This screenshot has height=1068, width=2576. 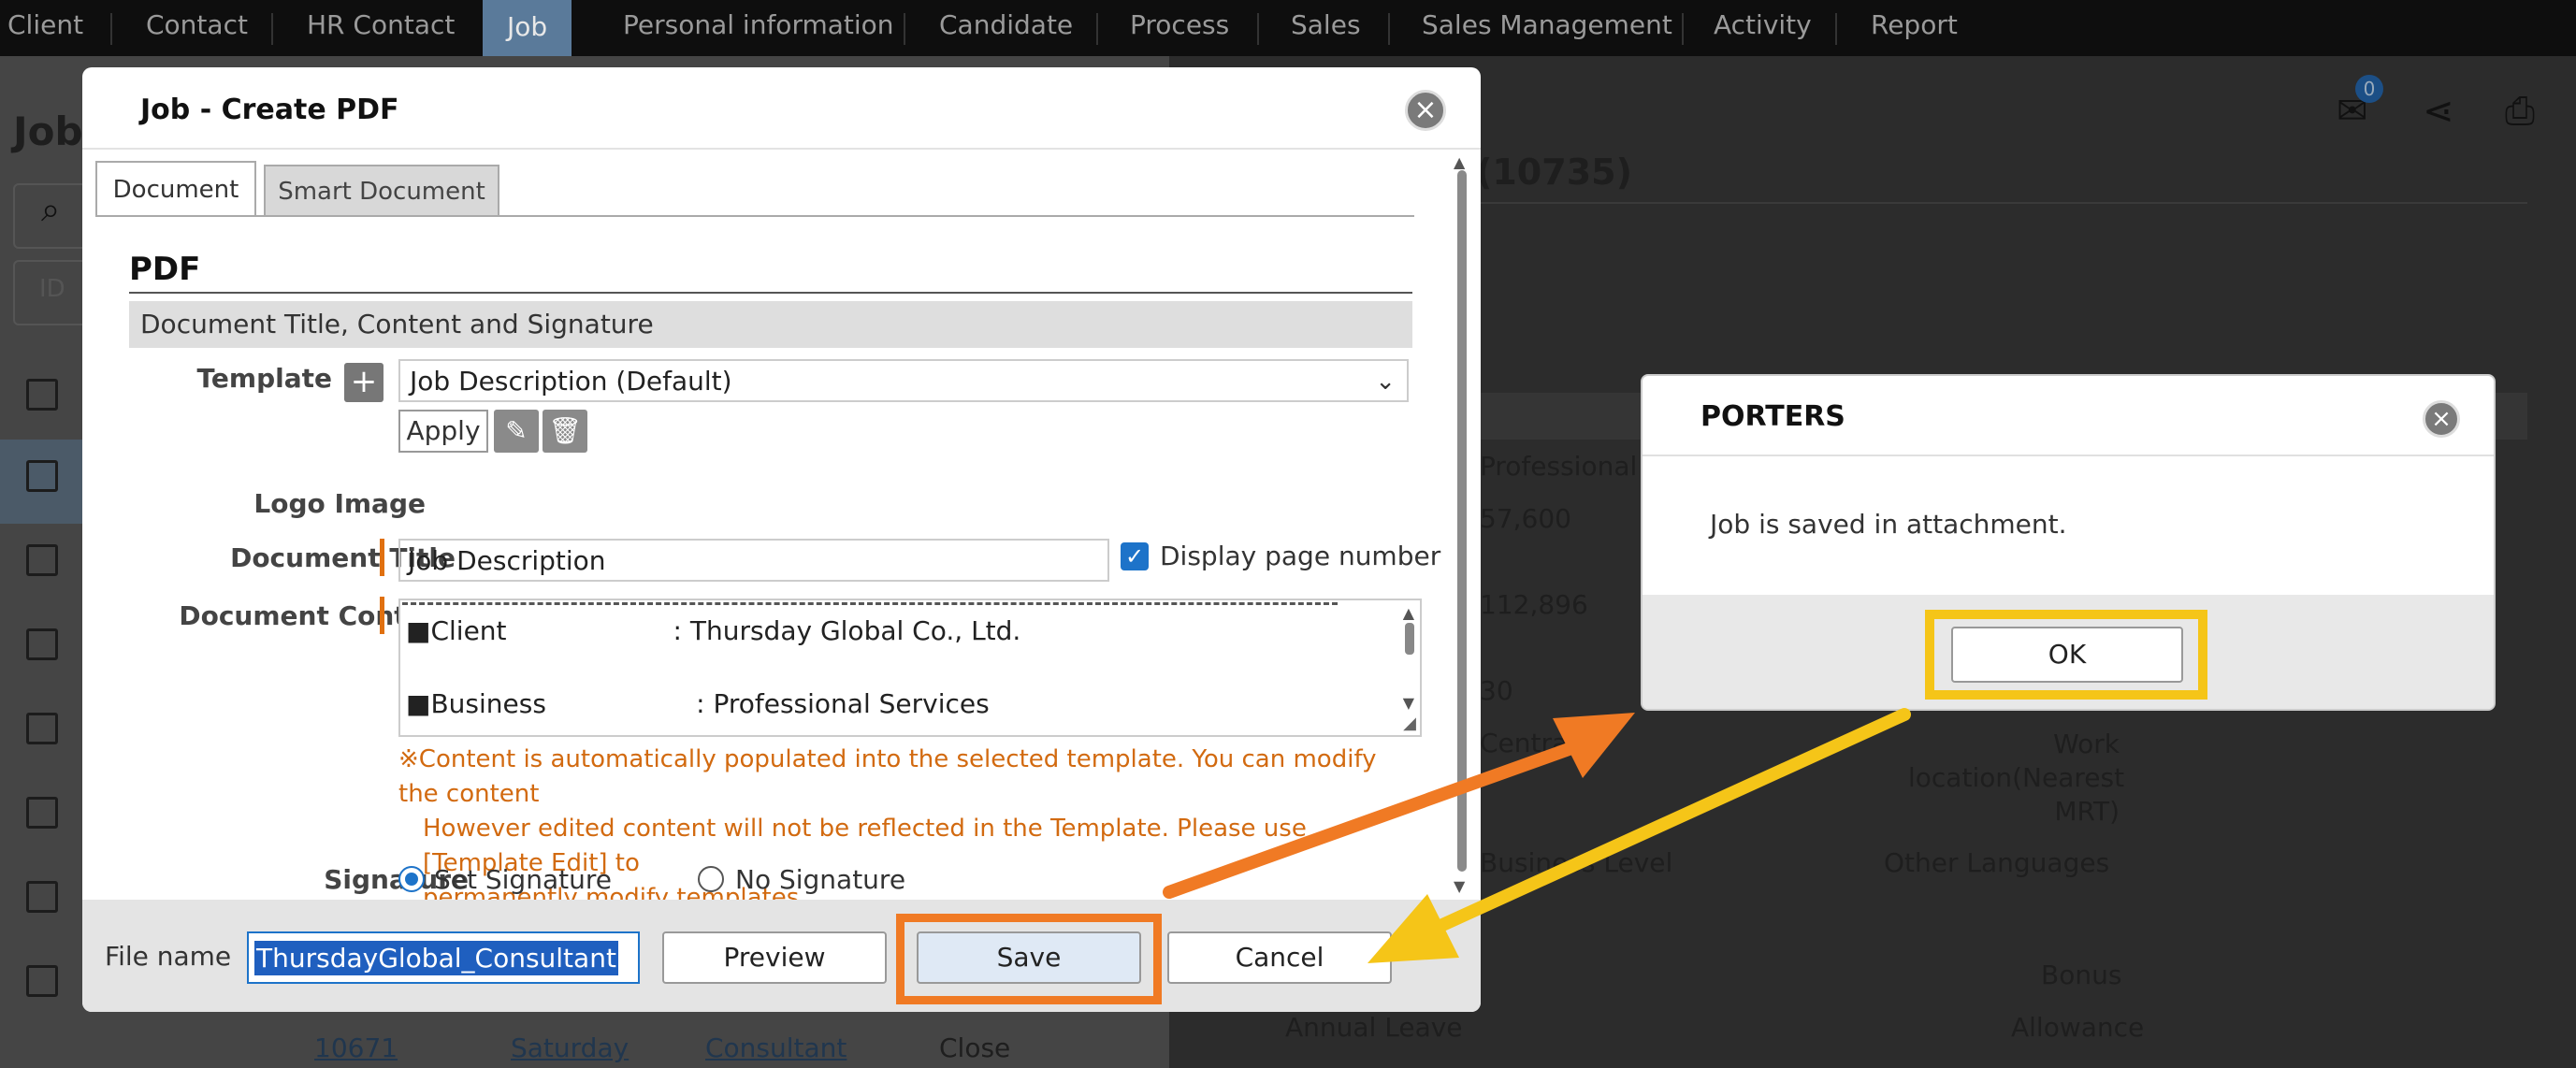 I want to click on cancel-button: Cancel, so click(x=1279, y=957).